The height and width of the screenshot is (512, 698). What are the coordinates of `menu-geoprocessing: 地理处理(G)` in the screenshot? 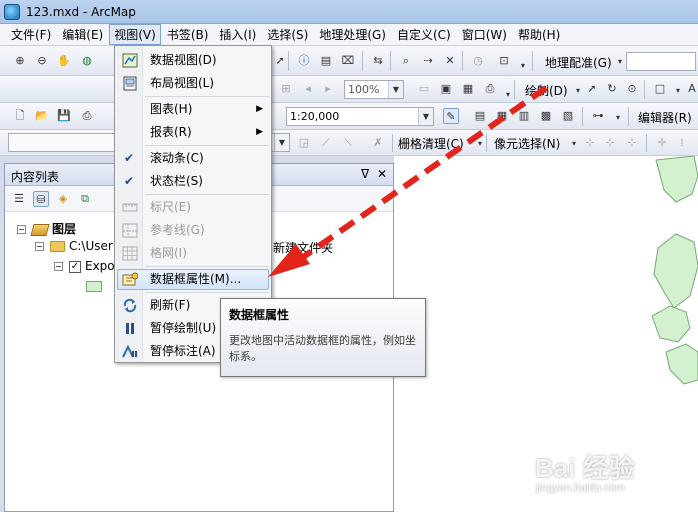 It's located at (352, 34).